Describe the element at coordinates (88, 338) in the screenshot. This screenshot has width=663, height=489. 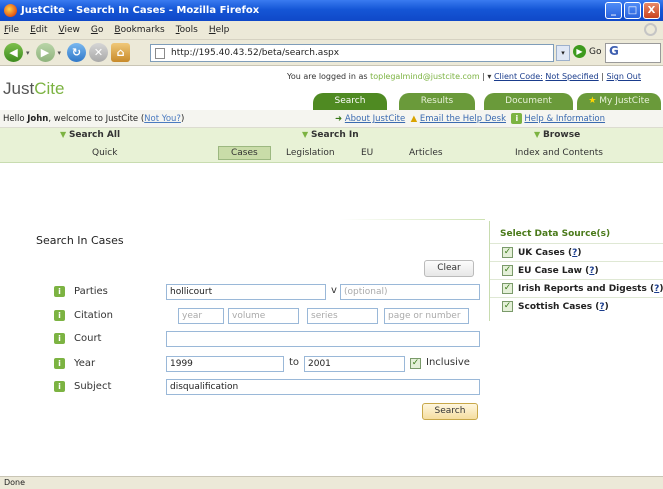
I see `court-label: Court` at that location.